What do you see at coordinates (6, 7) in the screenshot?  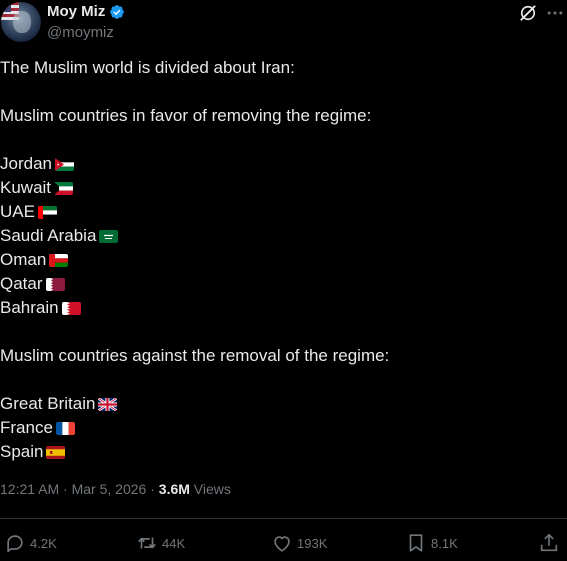 I see `avatar-flag-canton` at bounding box center [6, 7].